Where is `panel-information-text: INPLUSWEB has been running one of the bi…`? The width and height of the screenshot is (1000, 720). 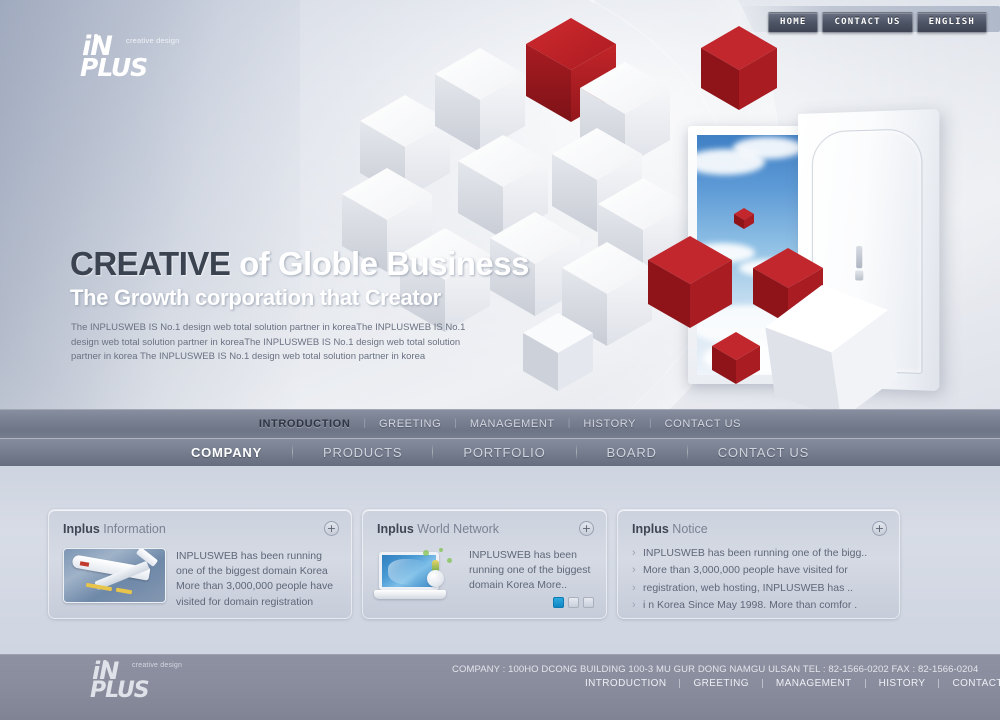
panel-information-text: INPLUSWEB has been running one of the bi… is located at coordinates (255, 579).